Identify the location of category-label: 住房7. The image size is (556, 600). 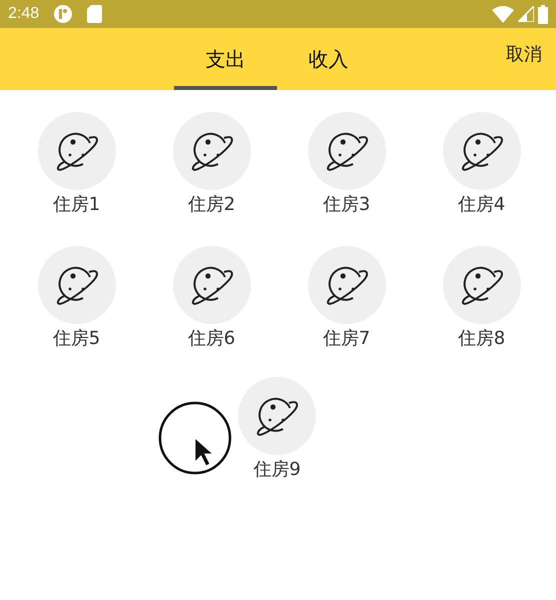
(346, 339).